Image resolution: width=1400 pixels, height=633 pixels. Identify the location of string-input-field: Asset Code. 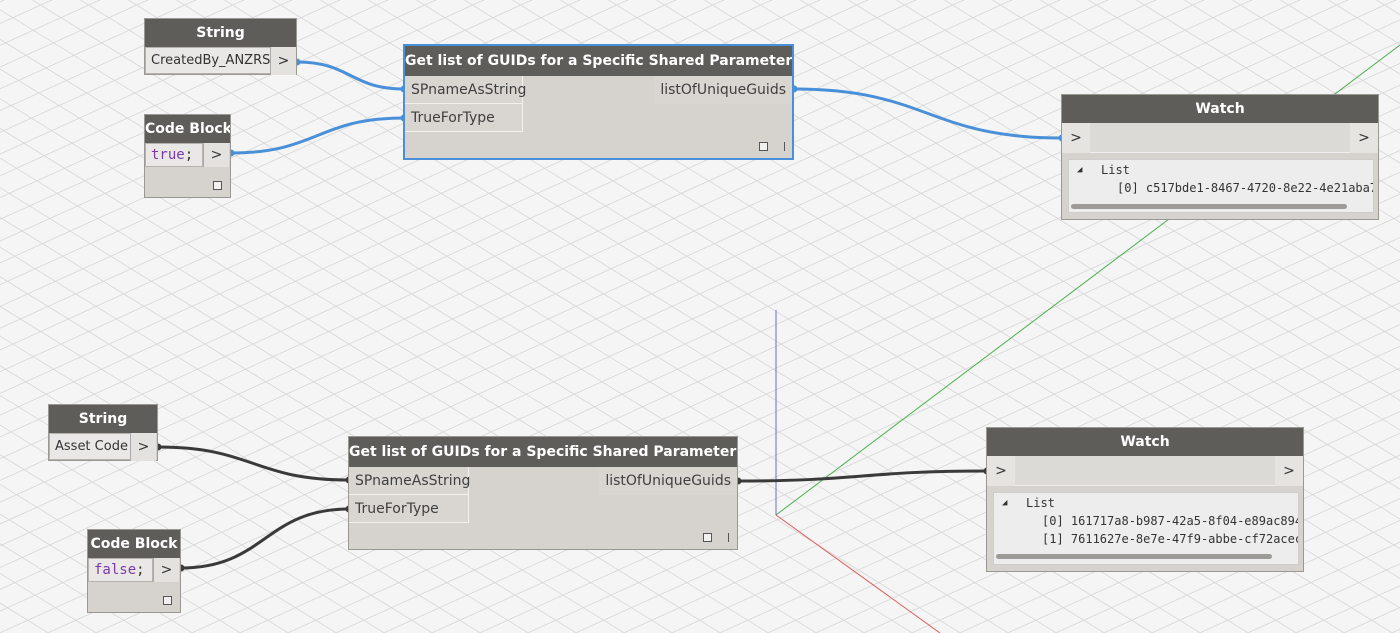
(90, 446).